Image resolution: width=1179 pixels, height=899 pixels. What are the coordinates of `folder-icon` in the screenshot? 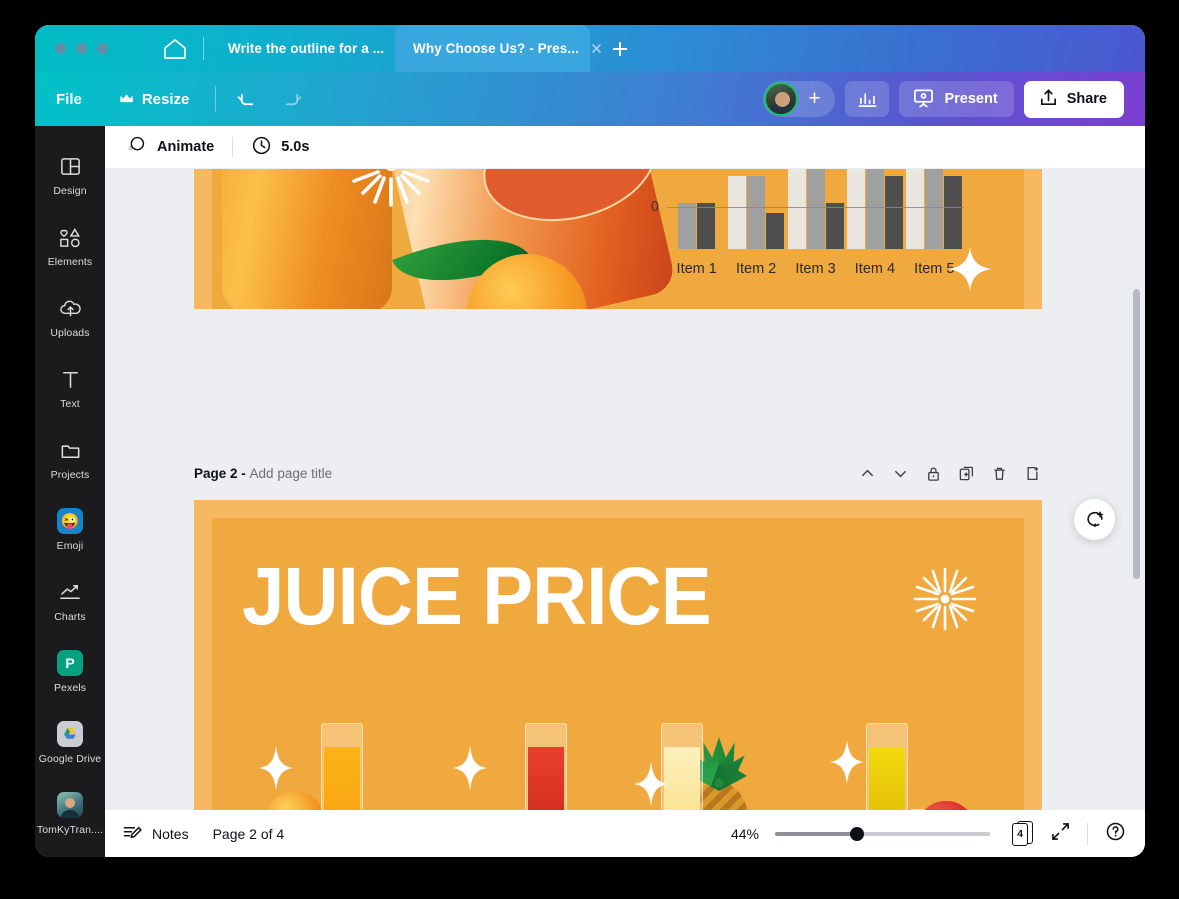 It's located at (70, 450).